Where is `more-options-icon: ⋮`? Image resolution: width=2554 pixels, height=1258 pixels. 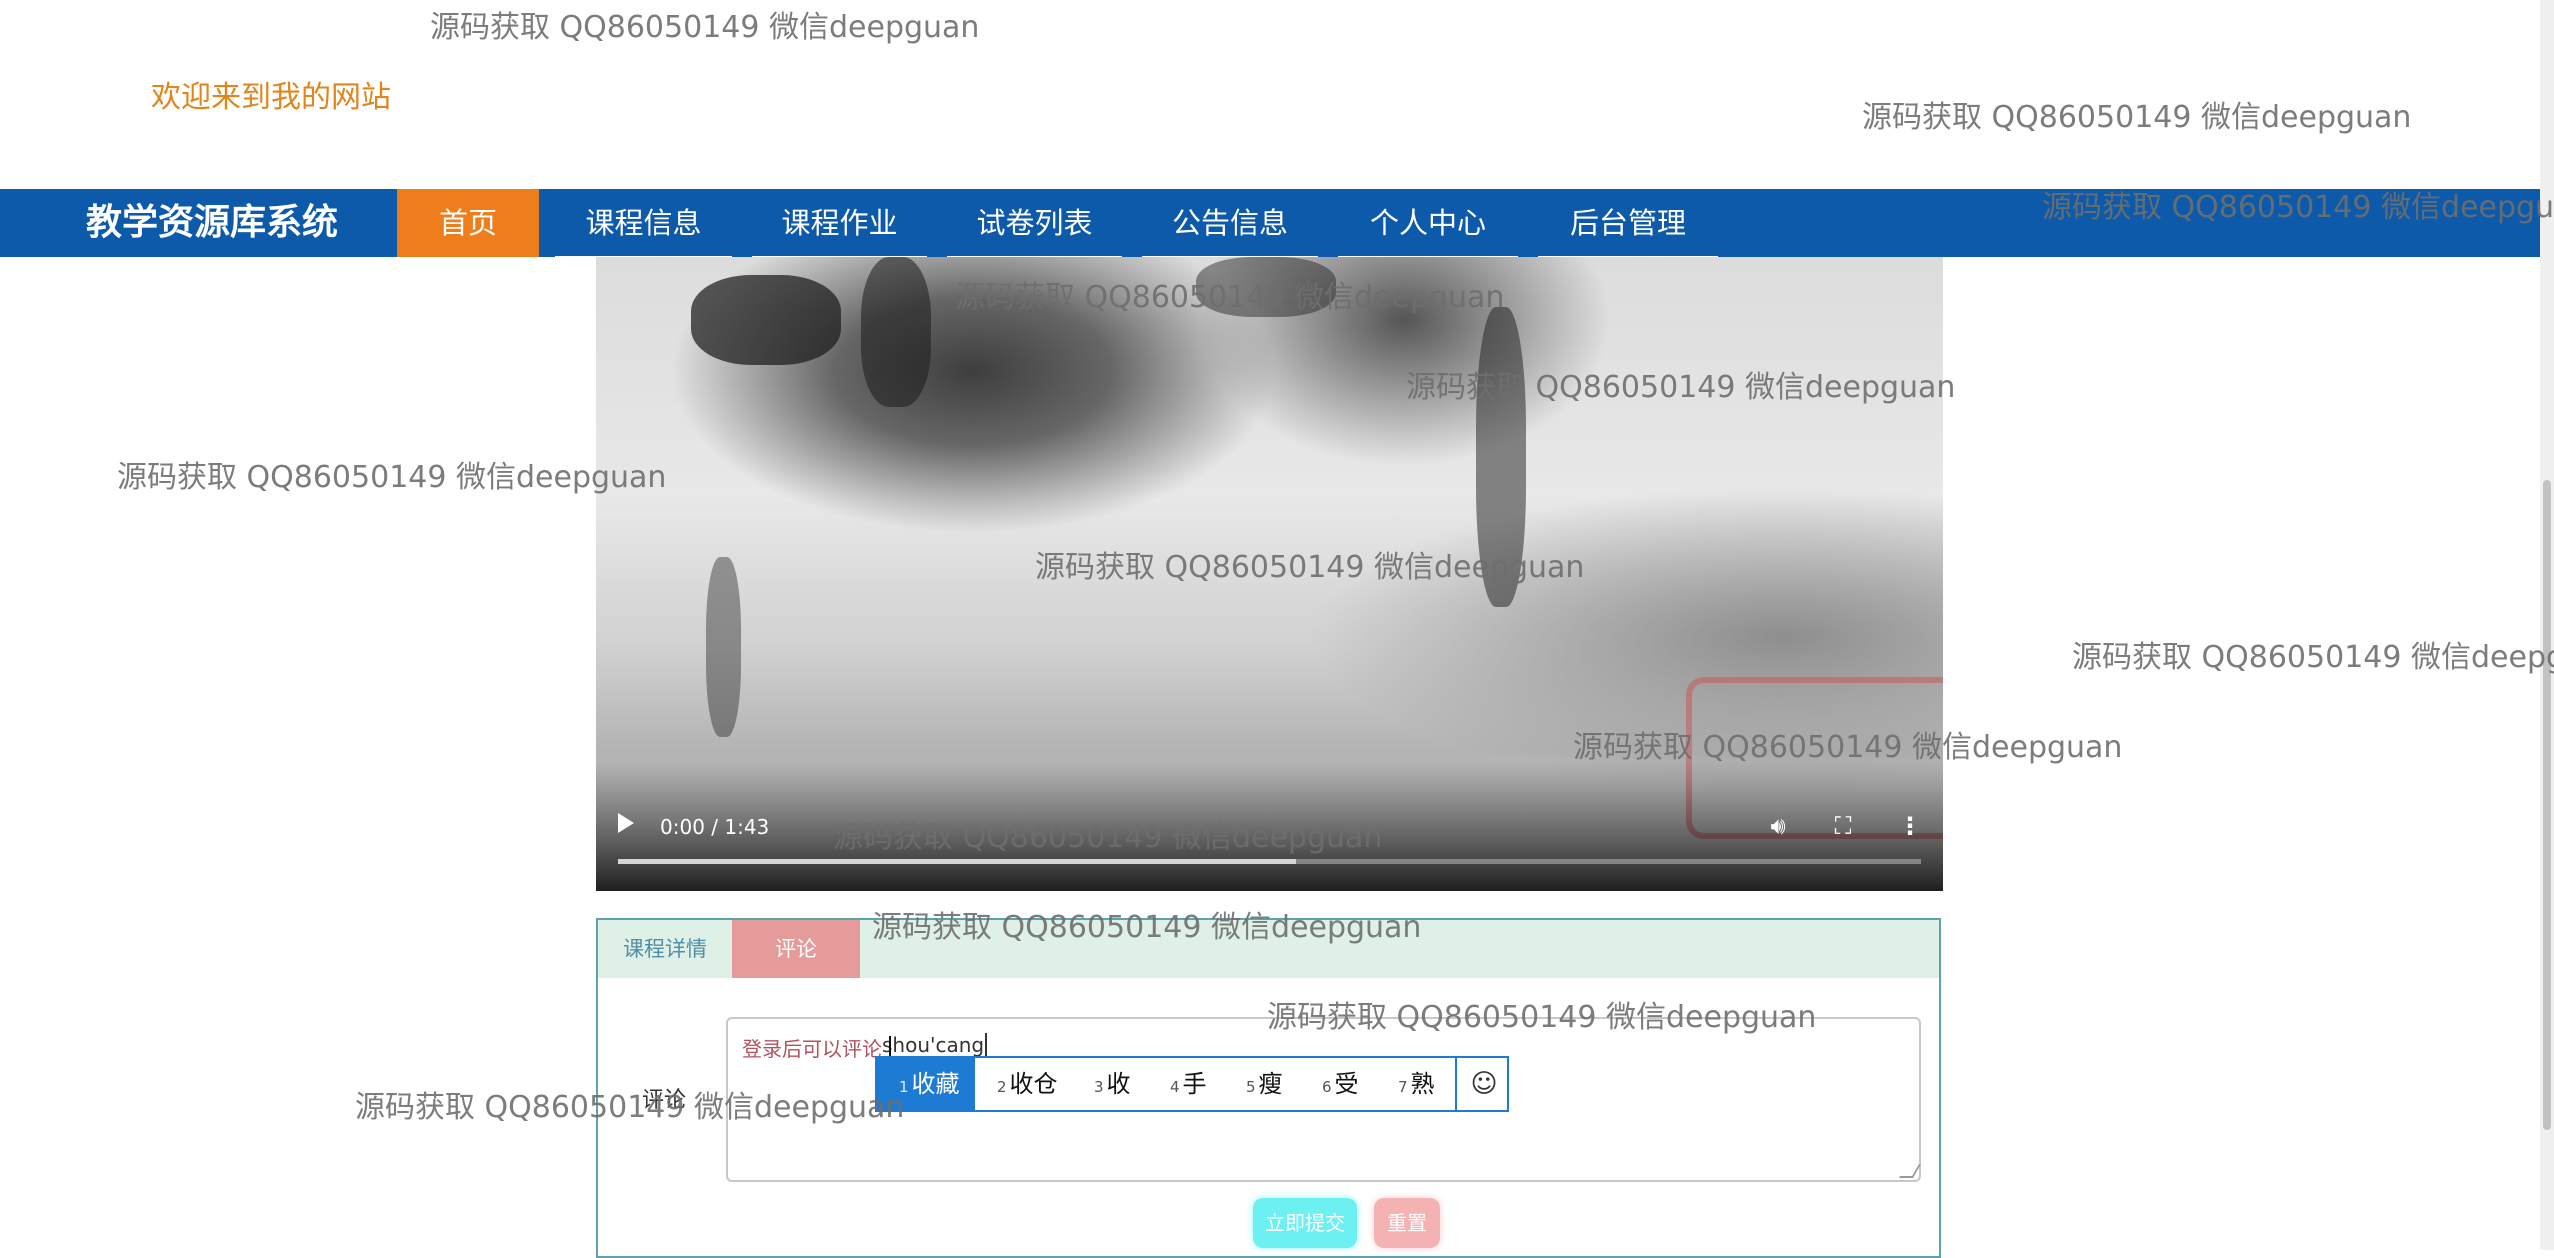 more-options-icon: ⋮ is located at coordinates (1910, 826).